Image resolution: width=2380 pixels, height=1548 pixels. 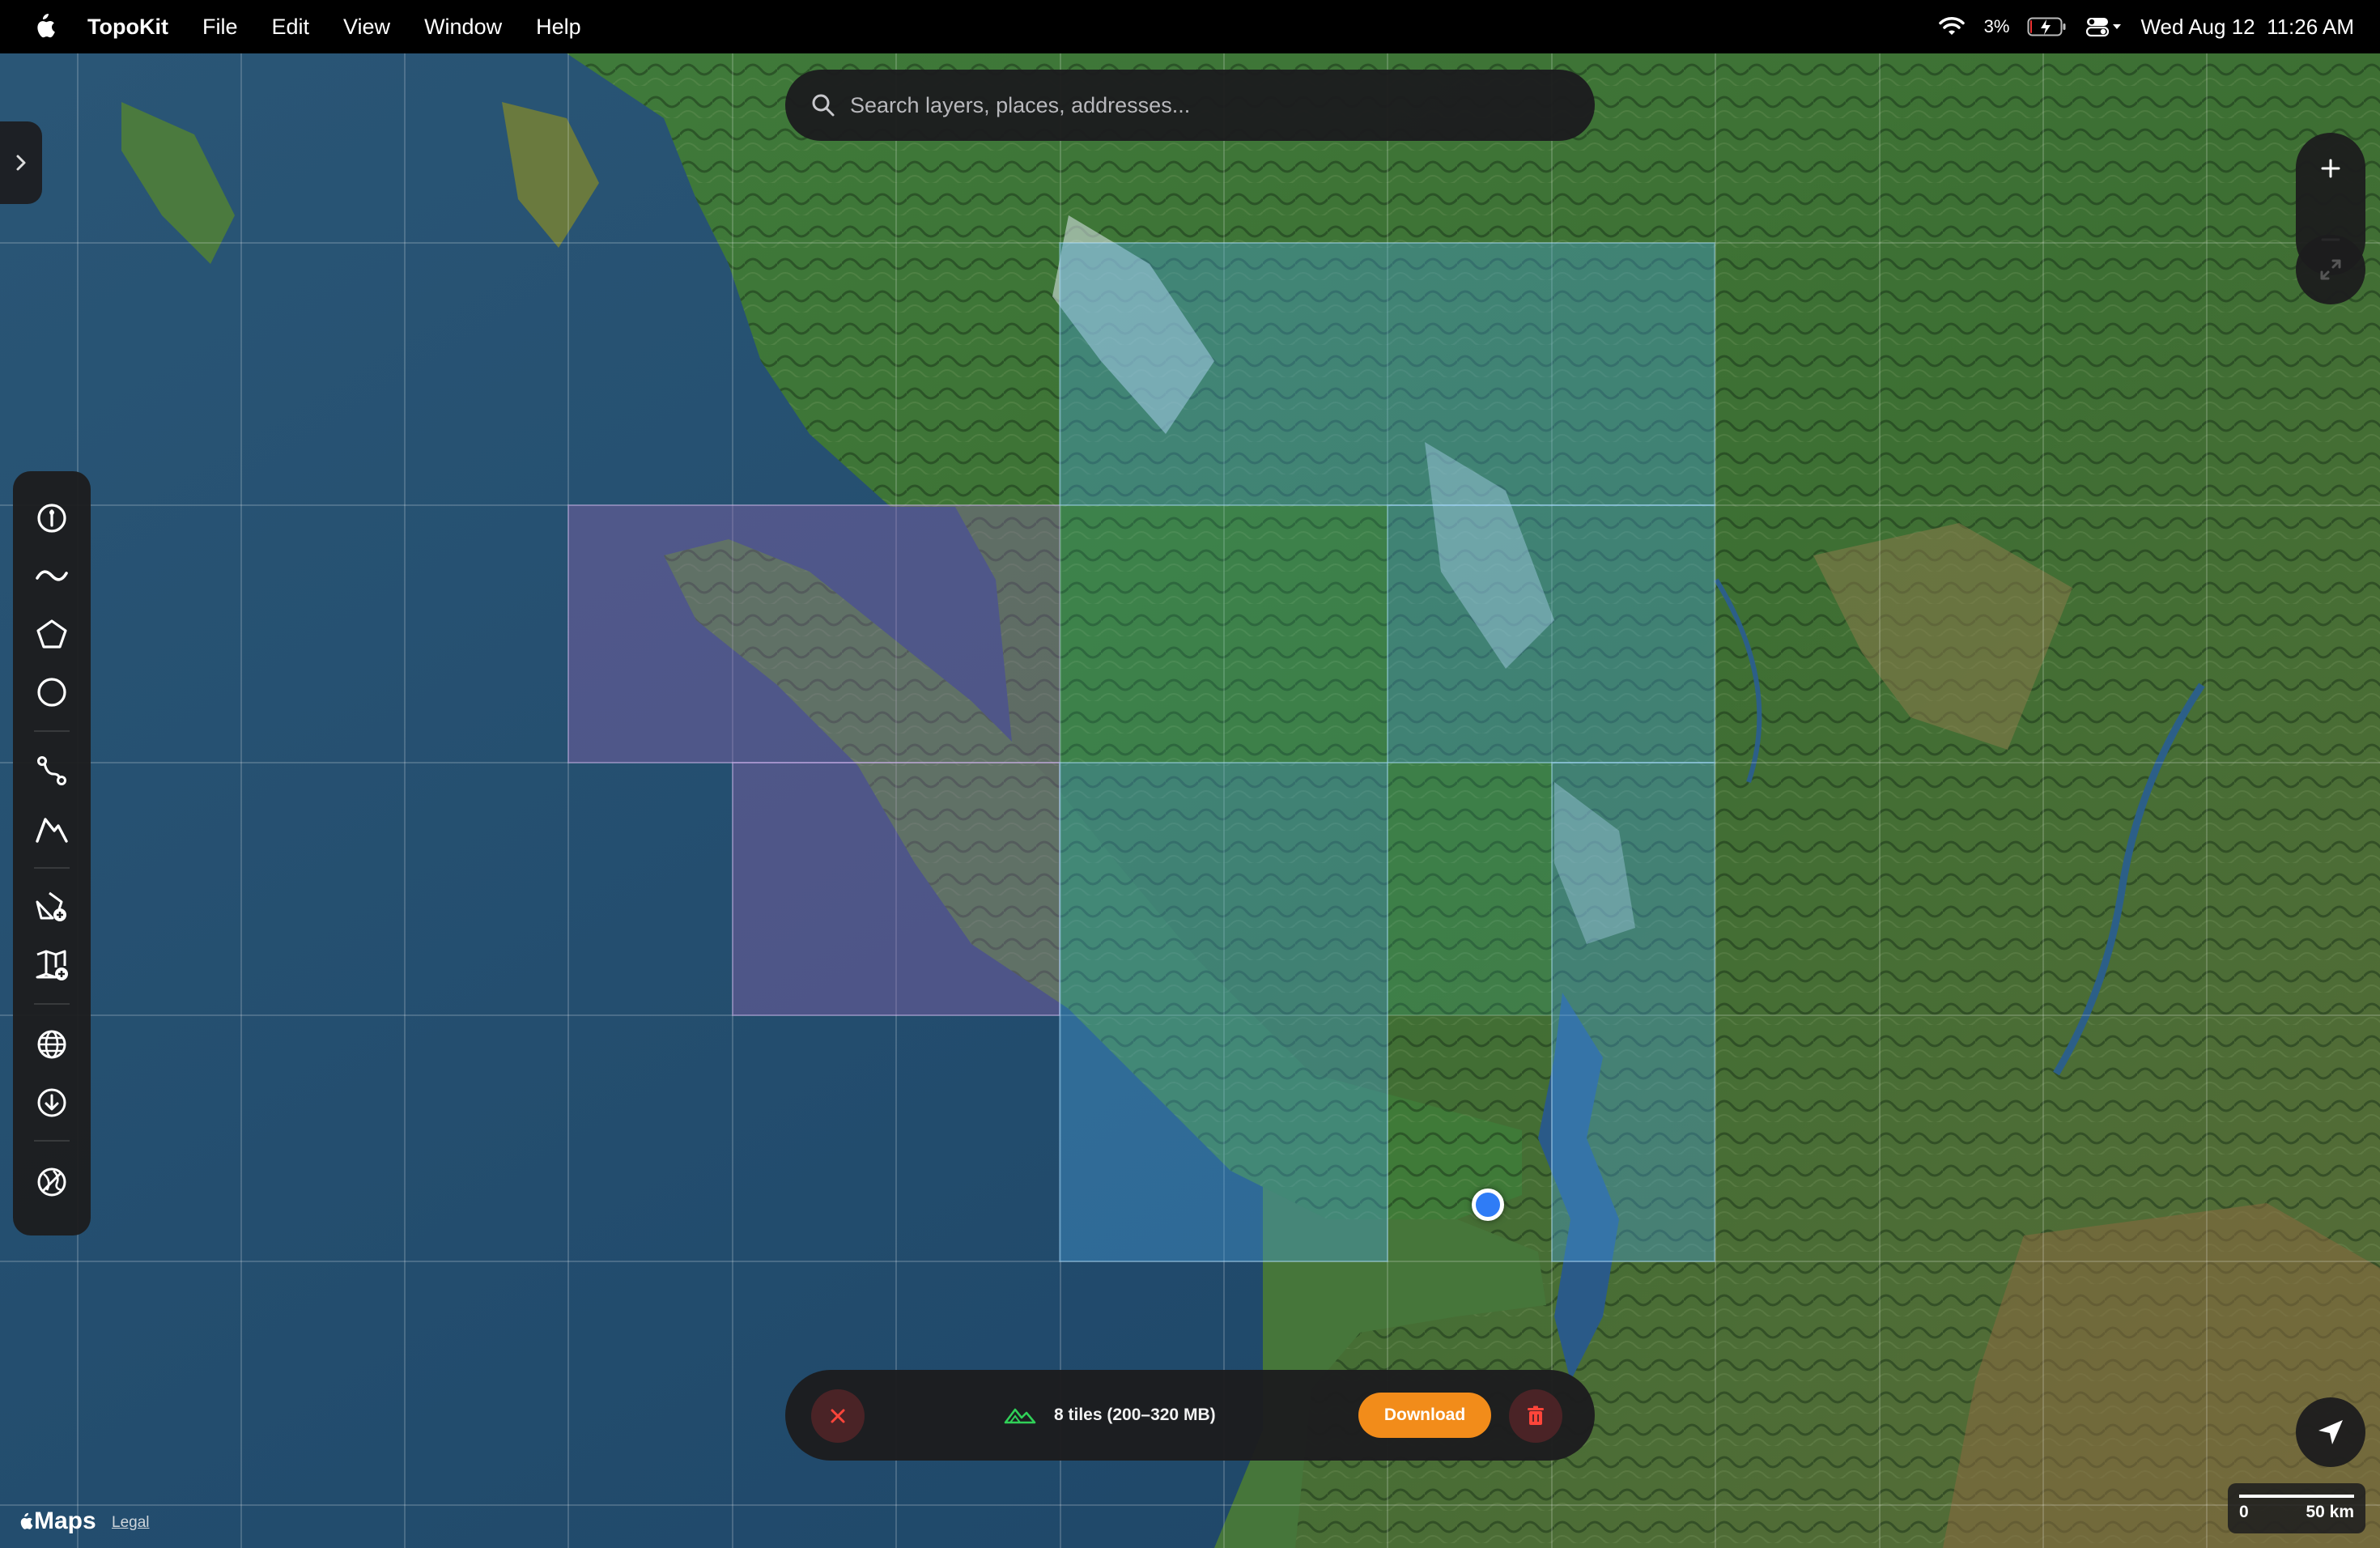 What do you see at coordinates (65, 1521) in the screenshot?
I see `maps-label: Maps` at bounding box center [65, 1521].